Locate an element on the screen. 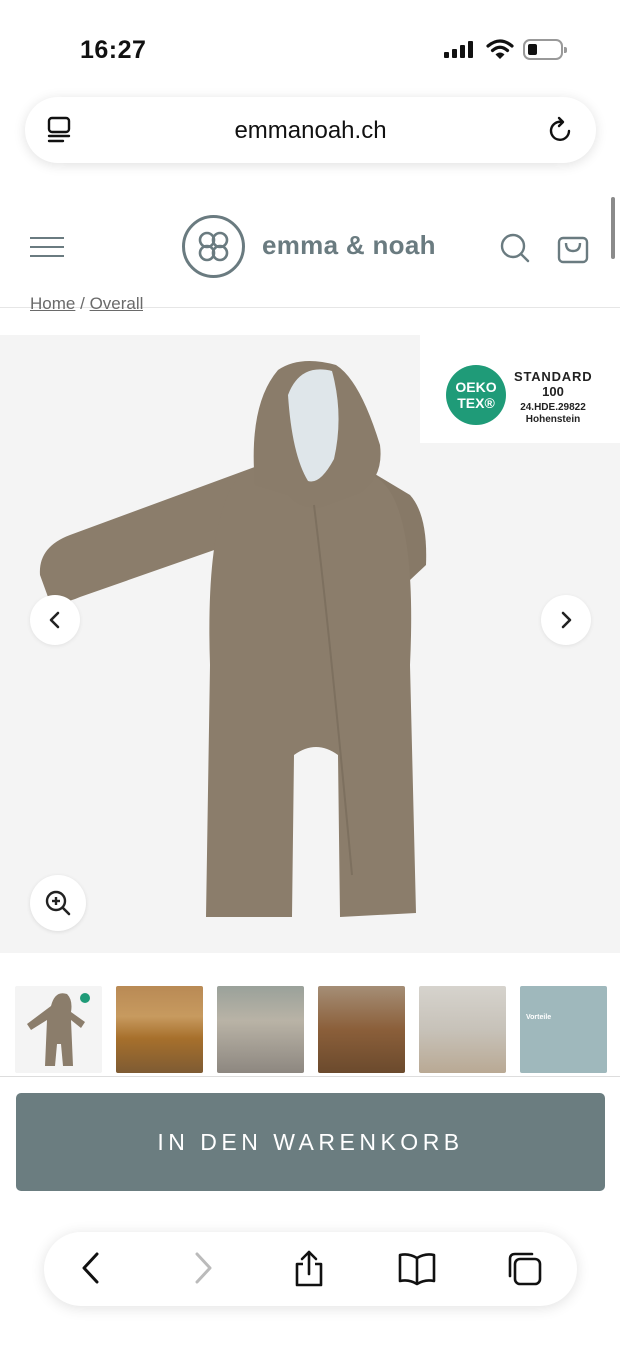 The image size is (620, 1350). thumbnail-info-title: Vorteile is located at coordinates (539, 1017).